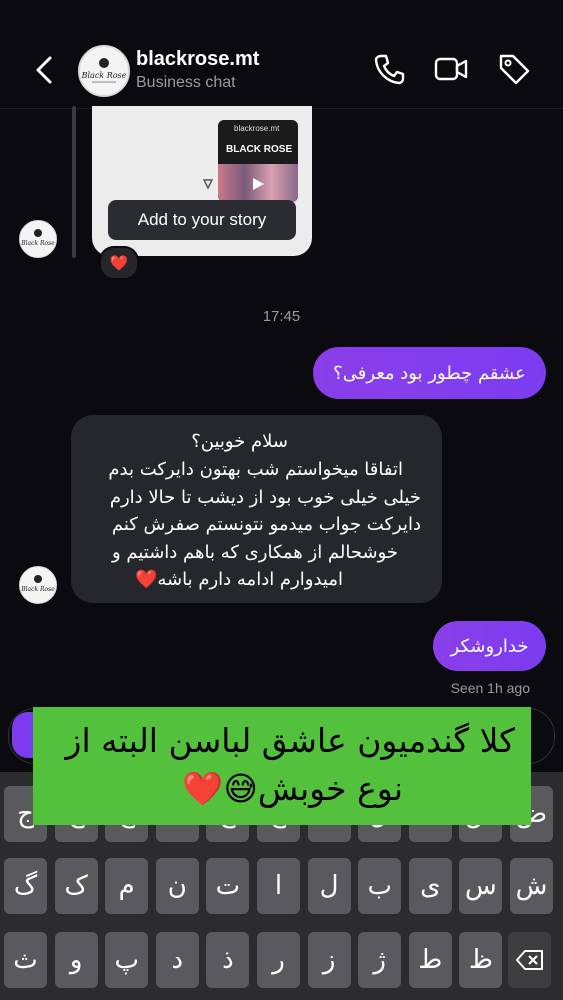 This screenshot has height=1000, width=563. I want to click on avatar: Black Rose, so click(104, 71).